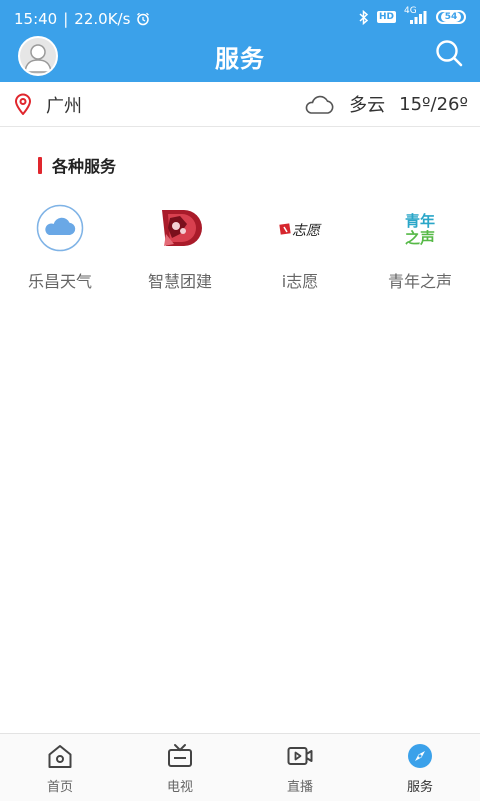 Image resolution: width=480 pixels, height=801 pixels. I want to click on header: 服务, so click(240, 59).